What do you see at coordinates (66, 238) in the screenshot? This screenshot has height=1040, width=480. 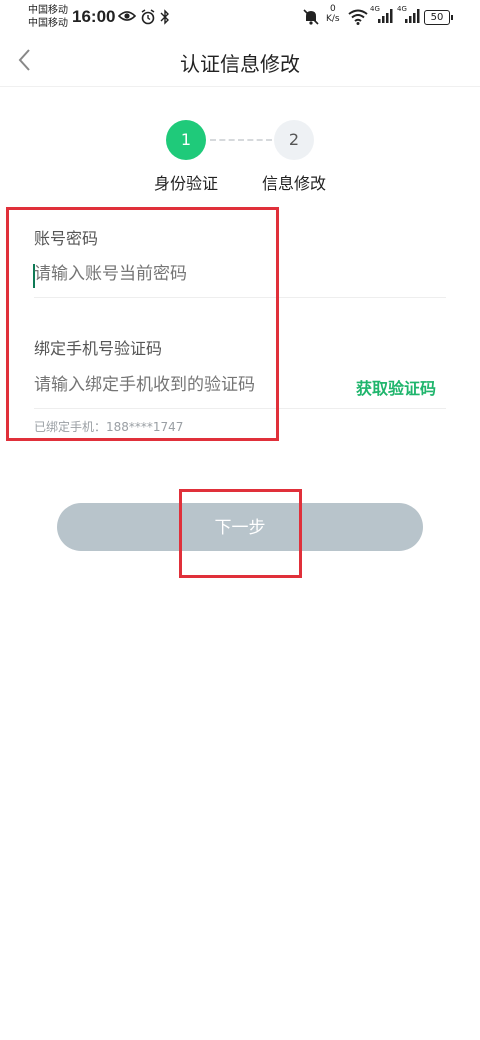 I see `password-label: 账号密码` at bounding box center [66, 238].